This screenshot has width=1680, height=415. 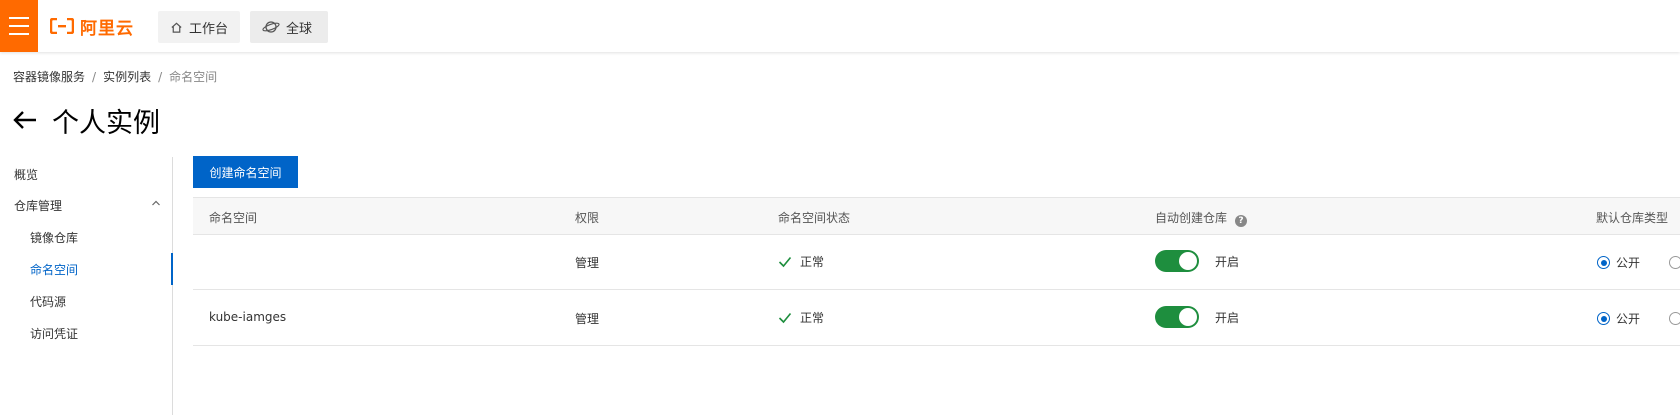 I want to click on namespace-cell: kube-iamges, so click(x=247, y=317).